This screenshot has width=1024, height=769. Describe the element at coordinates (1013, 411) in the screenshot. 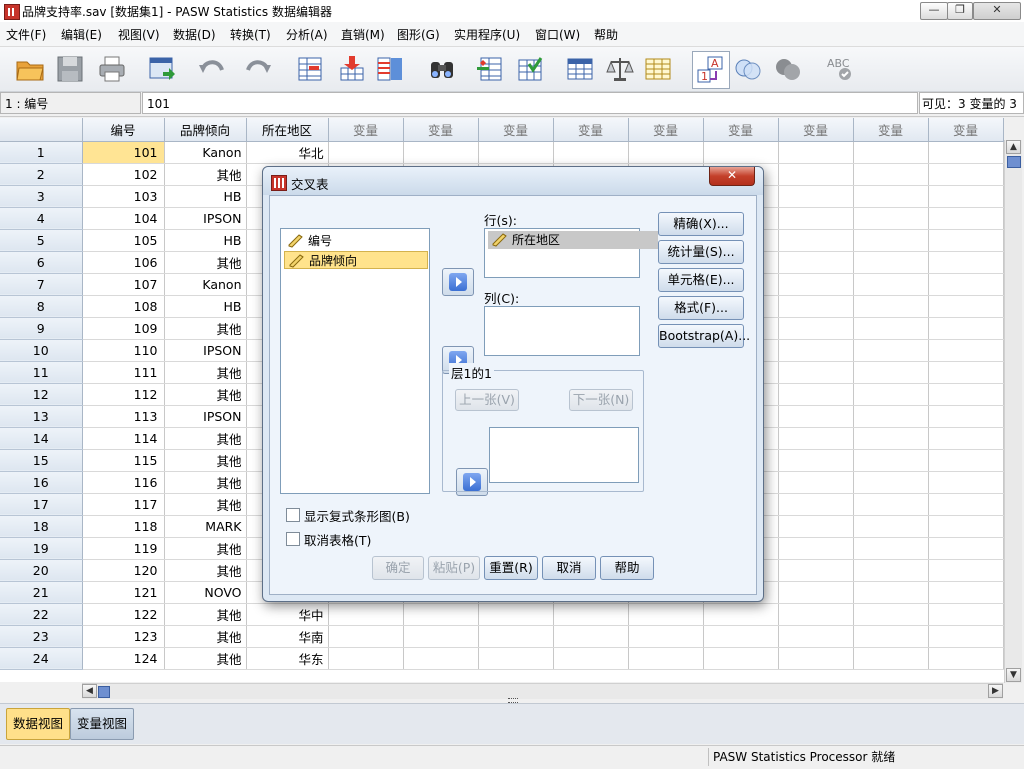

I see `vertical-scrollbar: ▲ ▼` at that location.